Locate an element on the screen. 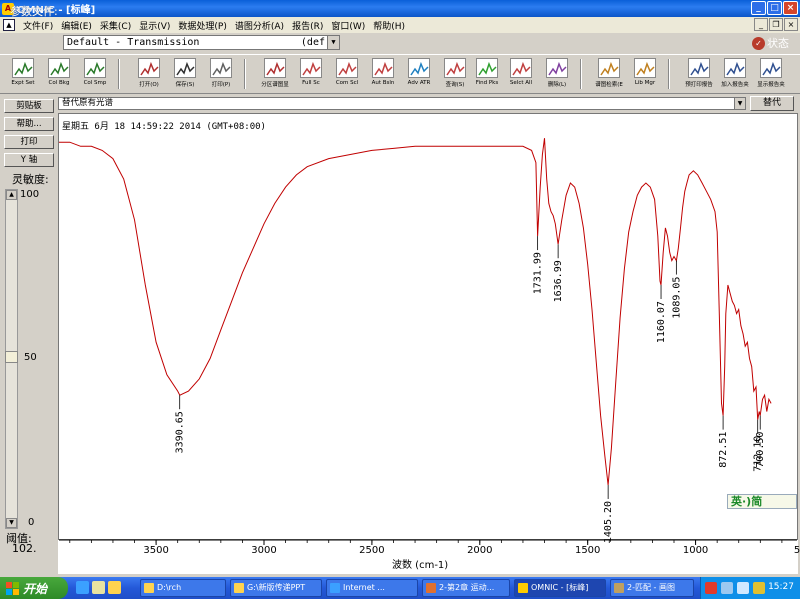 This screenshot has height=599, width=800. x-axis-tick-label: 3000 is located at coordinates (263, 550).